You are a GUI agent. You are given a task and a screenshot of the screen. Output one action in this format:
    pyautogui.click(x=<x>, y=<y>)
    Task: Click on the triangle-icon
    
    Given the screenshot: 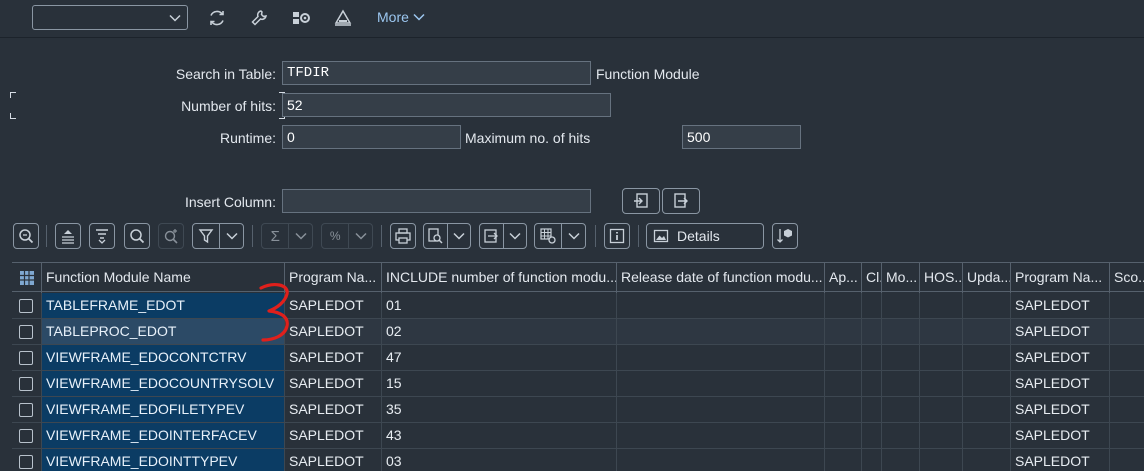 What is the action you would take?
    pyautogui.click(x=343, y=18)
    